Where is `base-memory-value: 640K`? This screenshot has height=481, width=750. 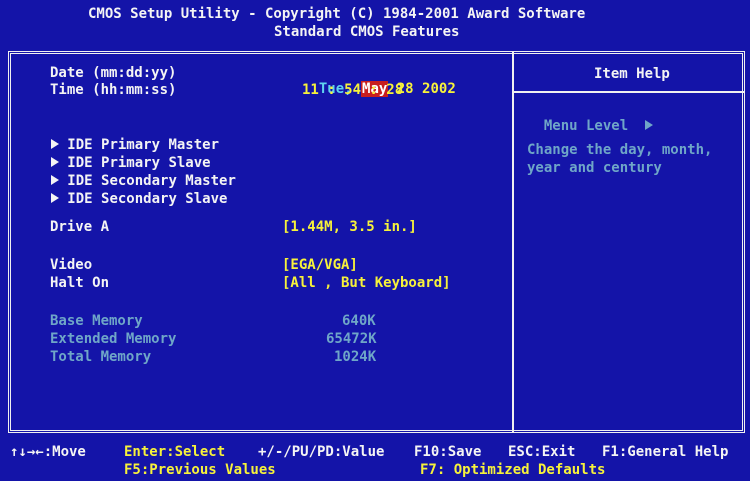
base-memory-value: 640K is located at coordinates (359, 321).